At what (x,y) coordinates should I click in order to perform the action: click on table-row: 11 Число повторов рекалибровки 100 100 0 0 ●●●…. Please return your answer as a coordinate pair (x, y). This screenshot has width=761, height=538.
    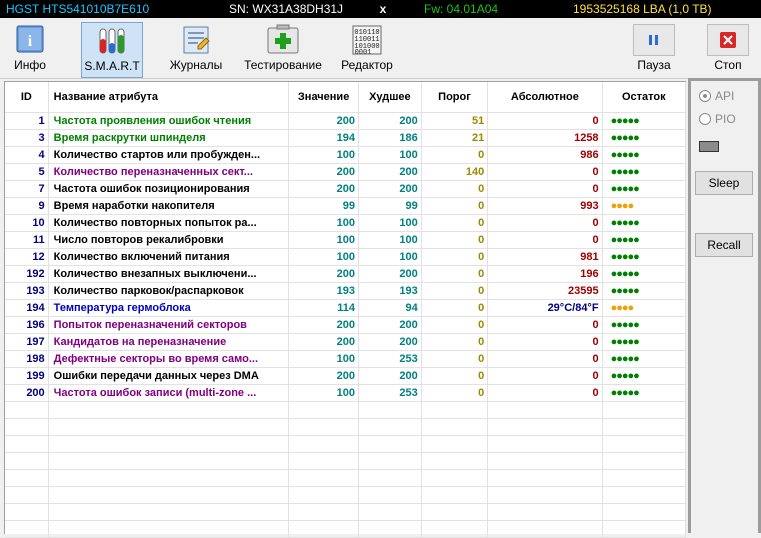
    Looking at the image, I should click on (346, 240).